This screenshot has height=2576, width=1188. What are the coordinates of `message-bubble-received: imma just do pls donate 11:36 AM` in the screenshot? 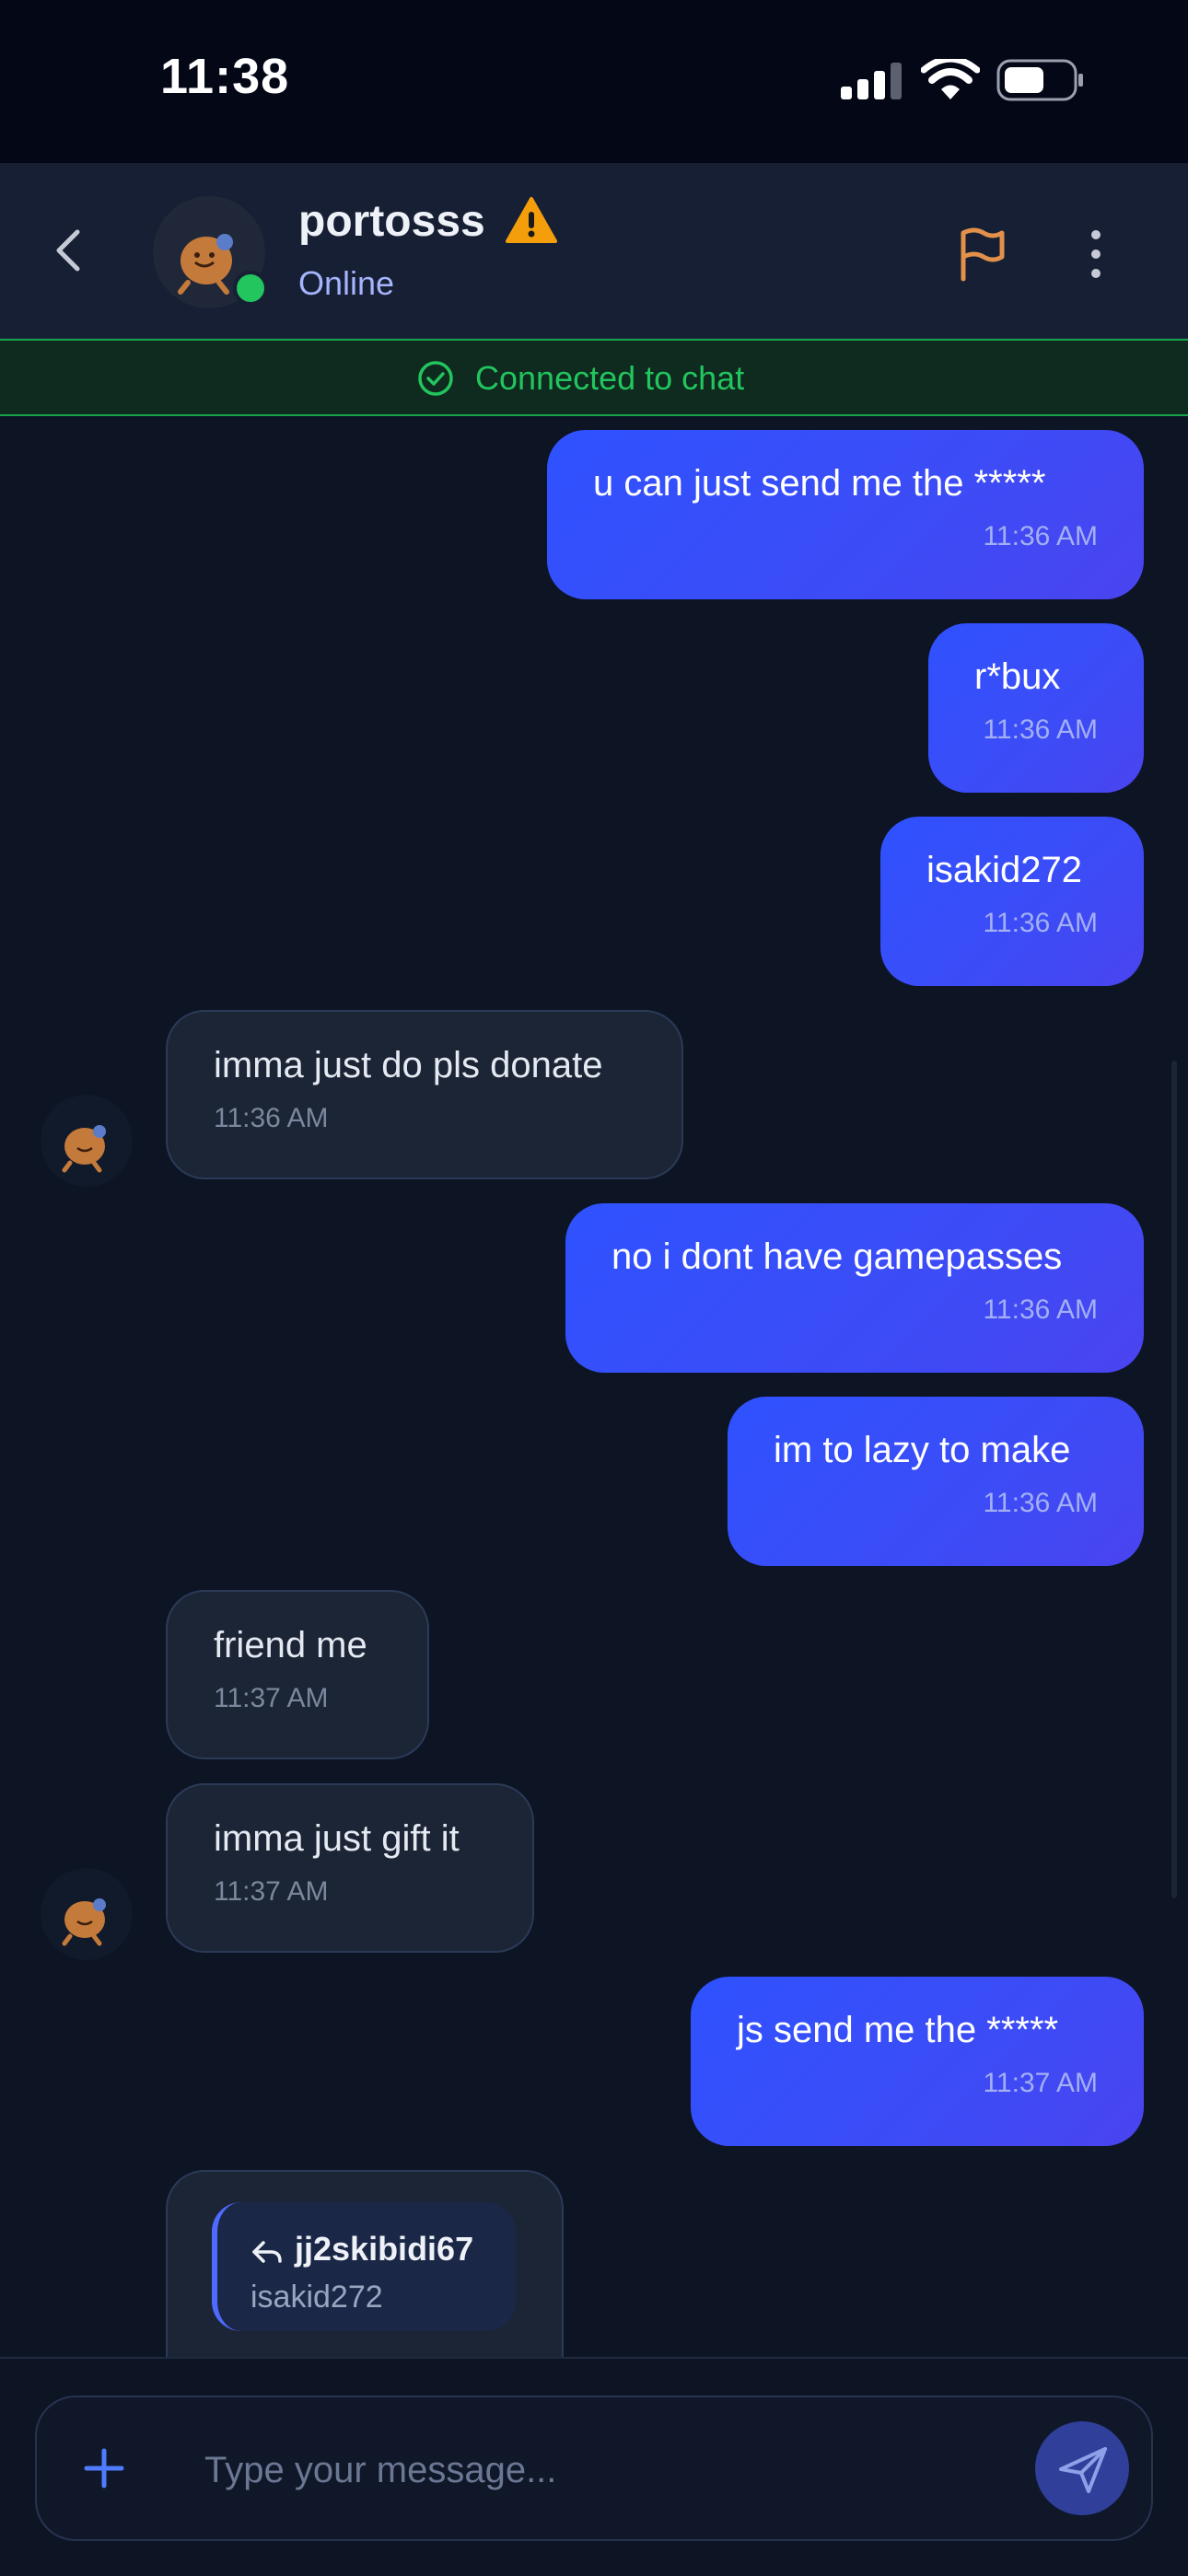 It's located at (424, 1094).